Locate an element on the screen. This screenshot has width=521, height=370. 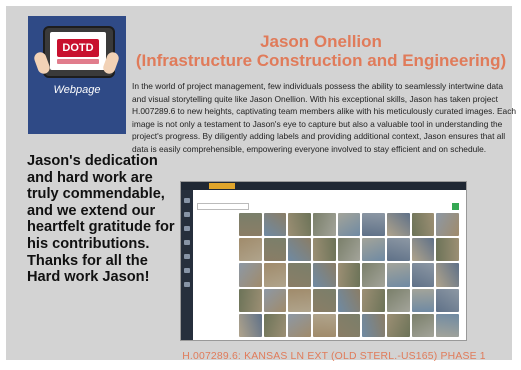
screenshot-add-icon is located at coordinates (455, 206).